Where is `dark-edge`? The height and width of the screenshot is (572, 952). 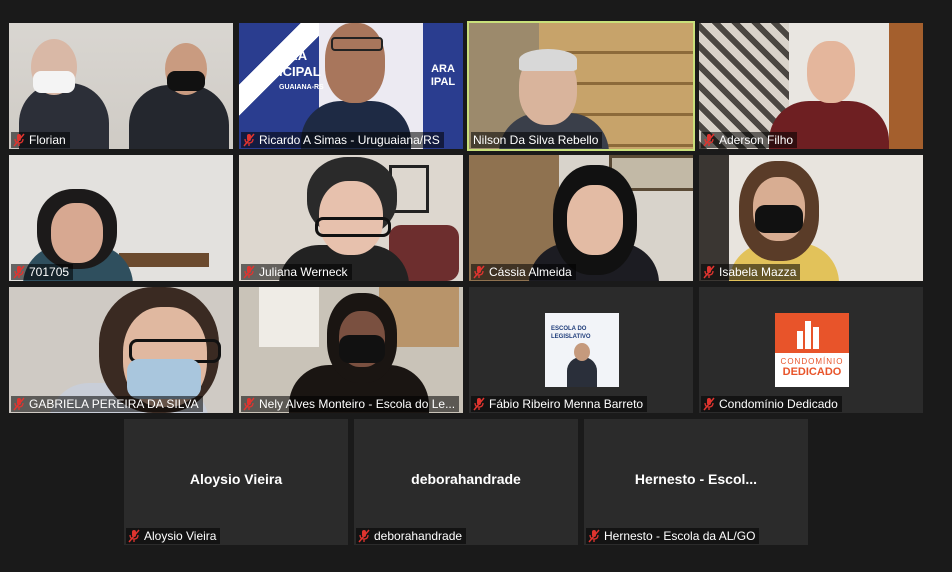 dark-edge is located at coordinates (714, 218).